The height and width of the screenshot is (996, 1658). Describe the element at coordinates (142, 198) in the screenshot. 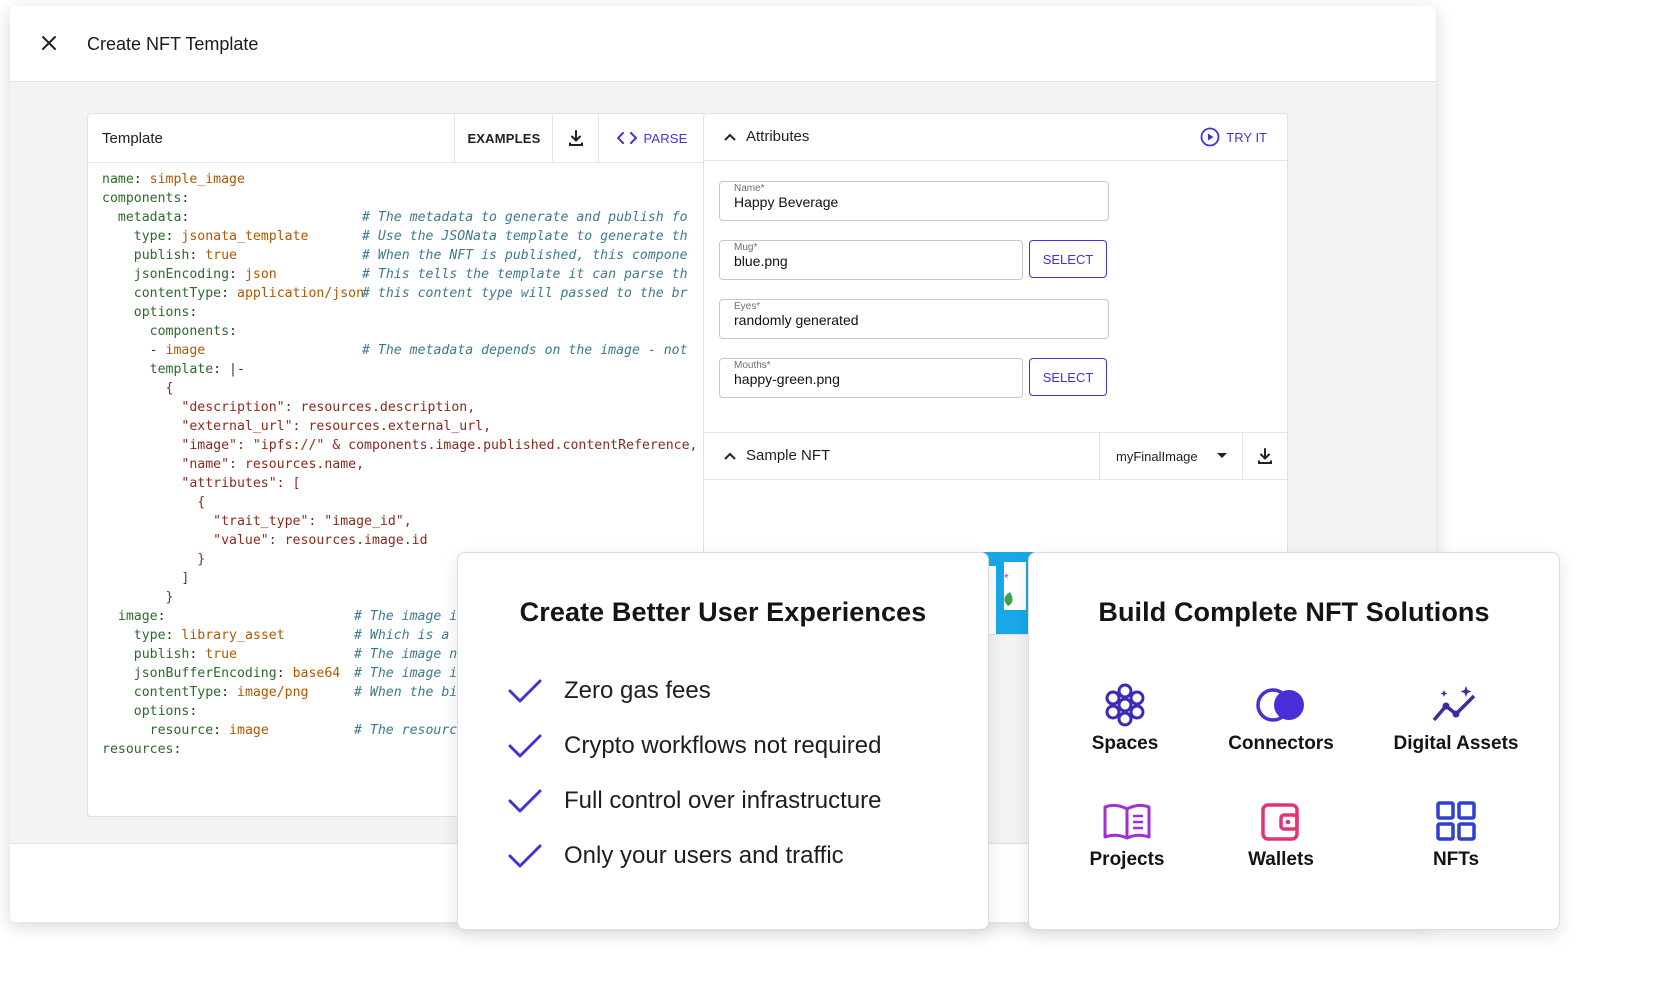

I see `code-token: components` at that location.